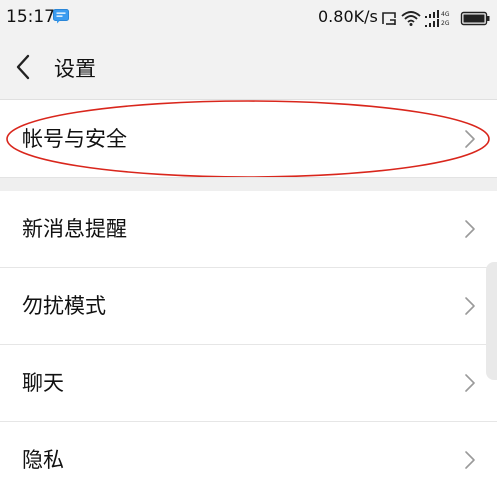 This screenshot has width=497, height=483. I want to click on svg-text: 4G, so click(445, 14).